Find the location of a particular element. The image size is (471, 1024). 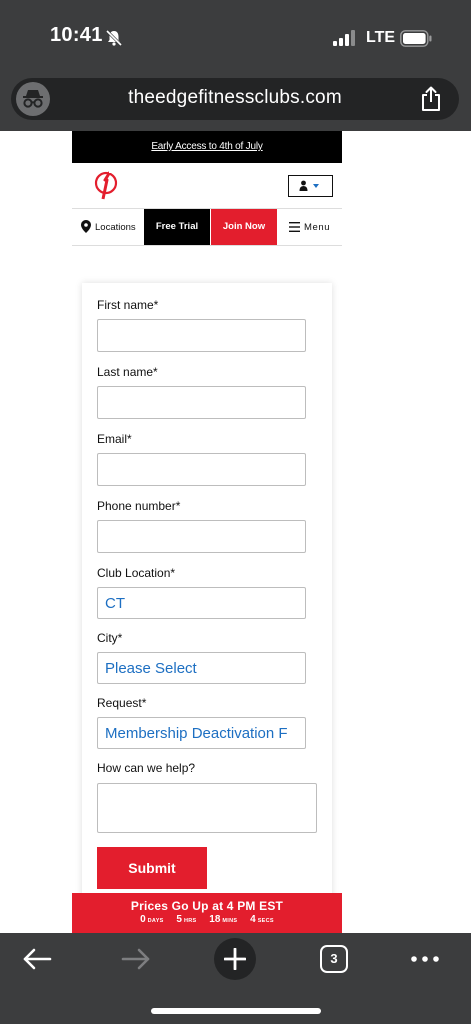

status-bar: 10:41 LTE is located at coordinates (235, 39).